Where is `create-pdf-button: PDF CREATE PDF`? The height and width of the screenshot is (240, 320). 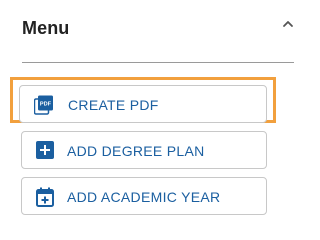 create-pdf-button: PDF CREATE PDF is located at coordinates (143, 104).